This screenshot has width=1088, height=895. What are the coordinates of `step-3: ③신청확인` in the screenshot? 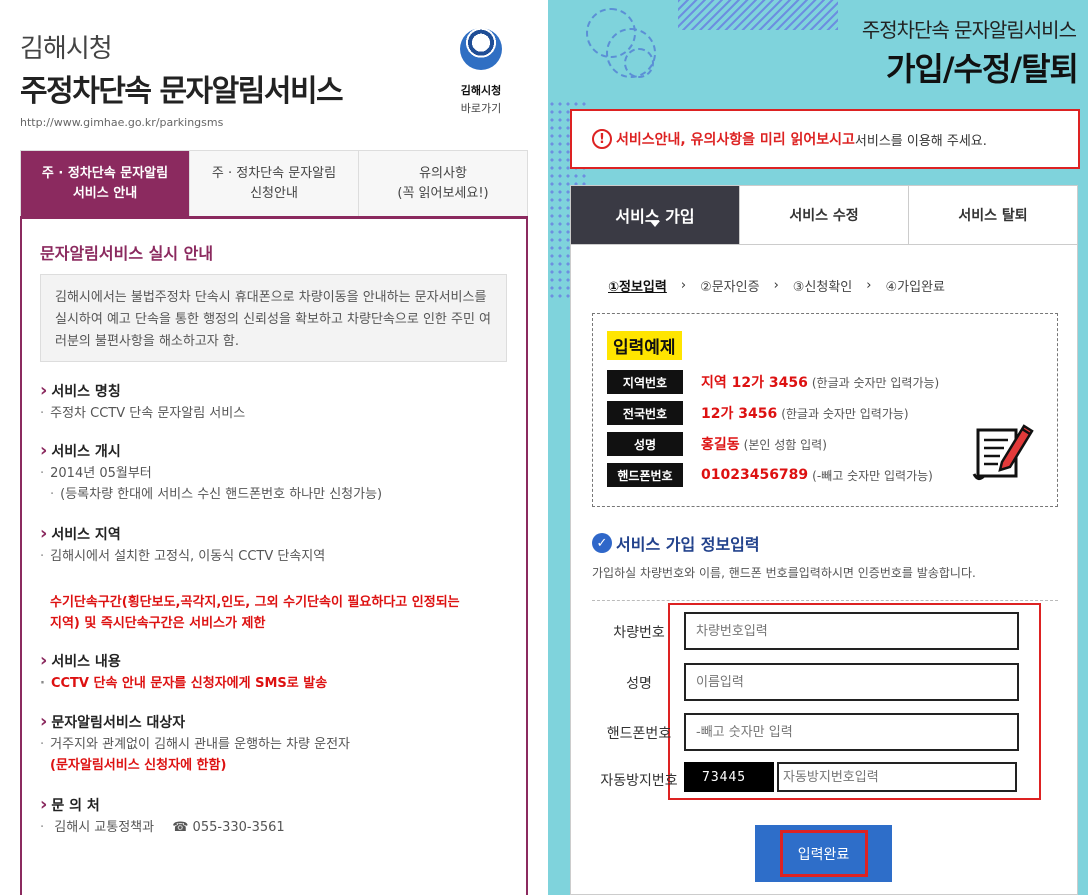 It's located at (822, 287).